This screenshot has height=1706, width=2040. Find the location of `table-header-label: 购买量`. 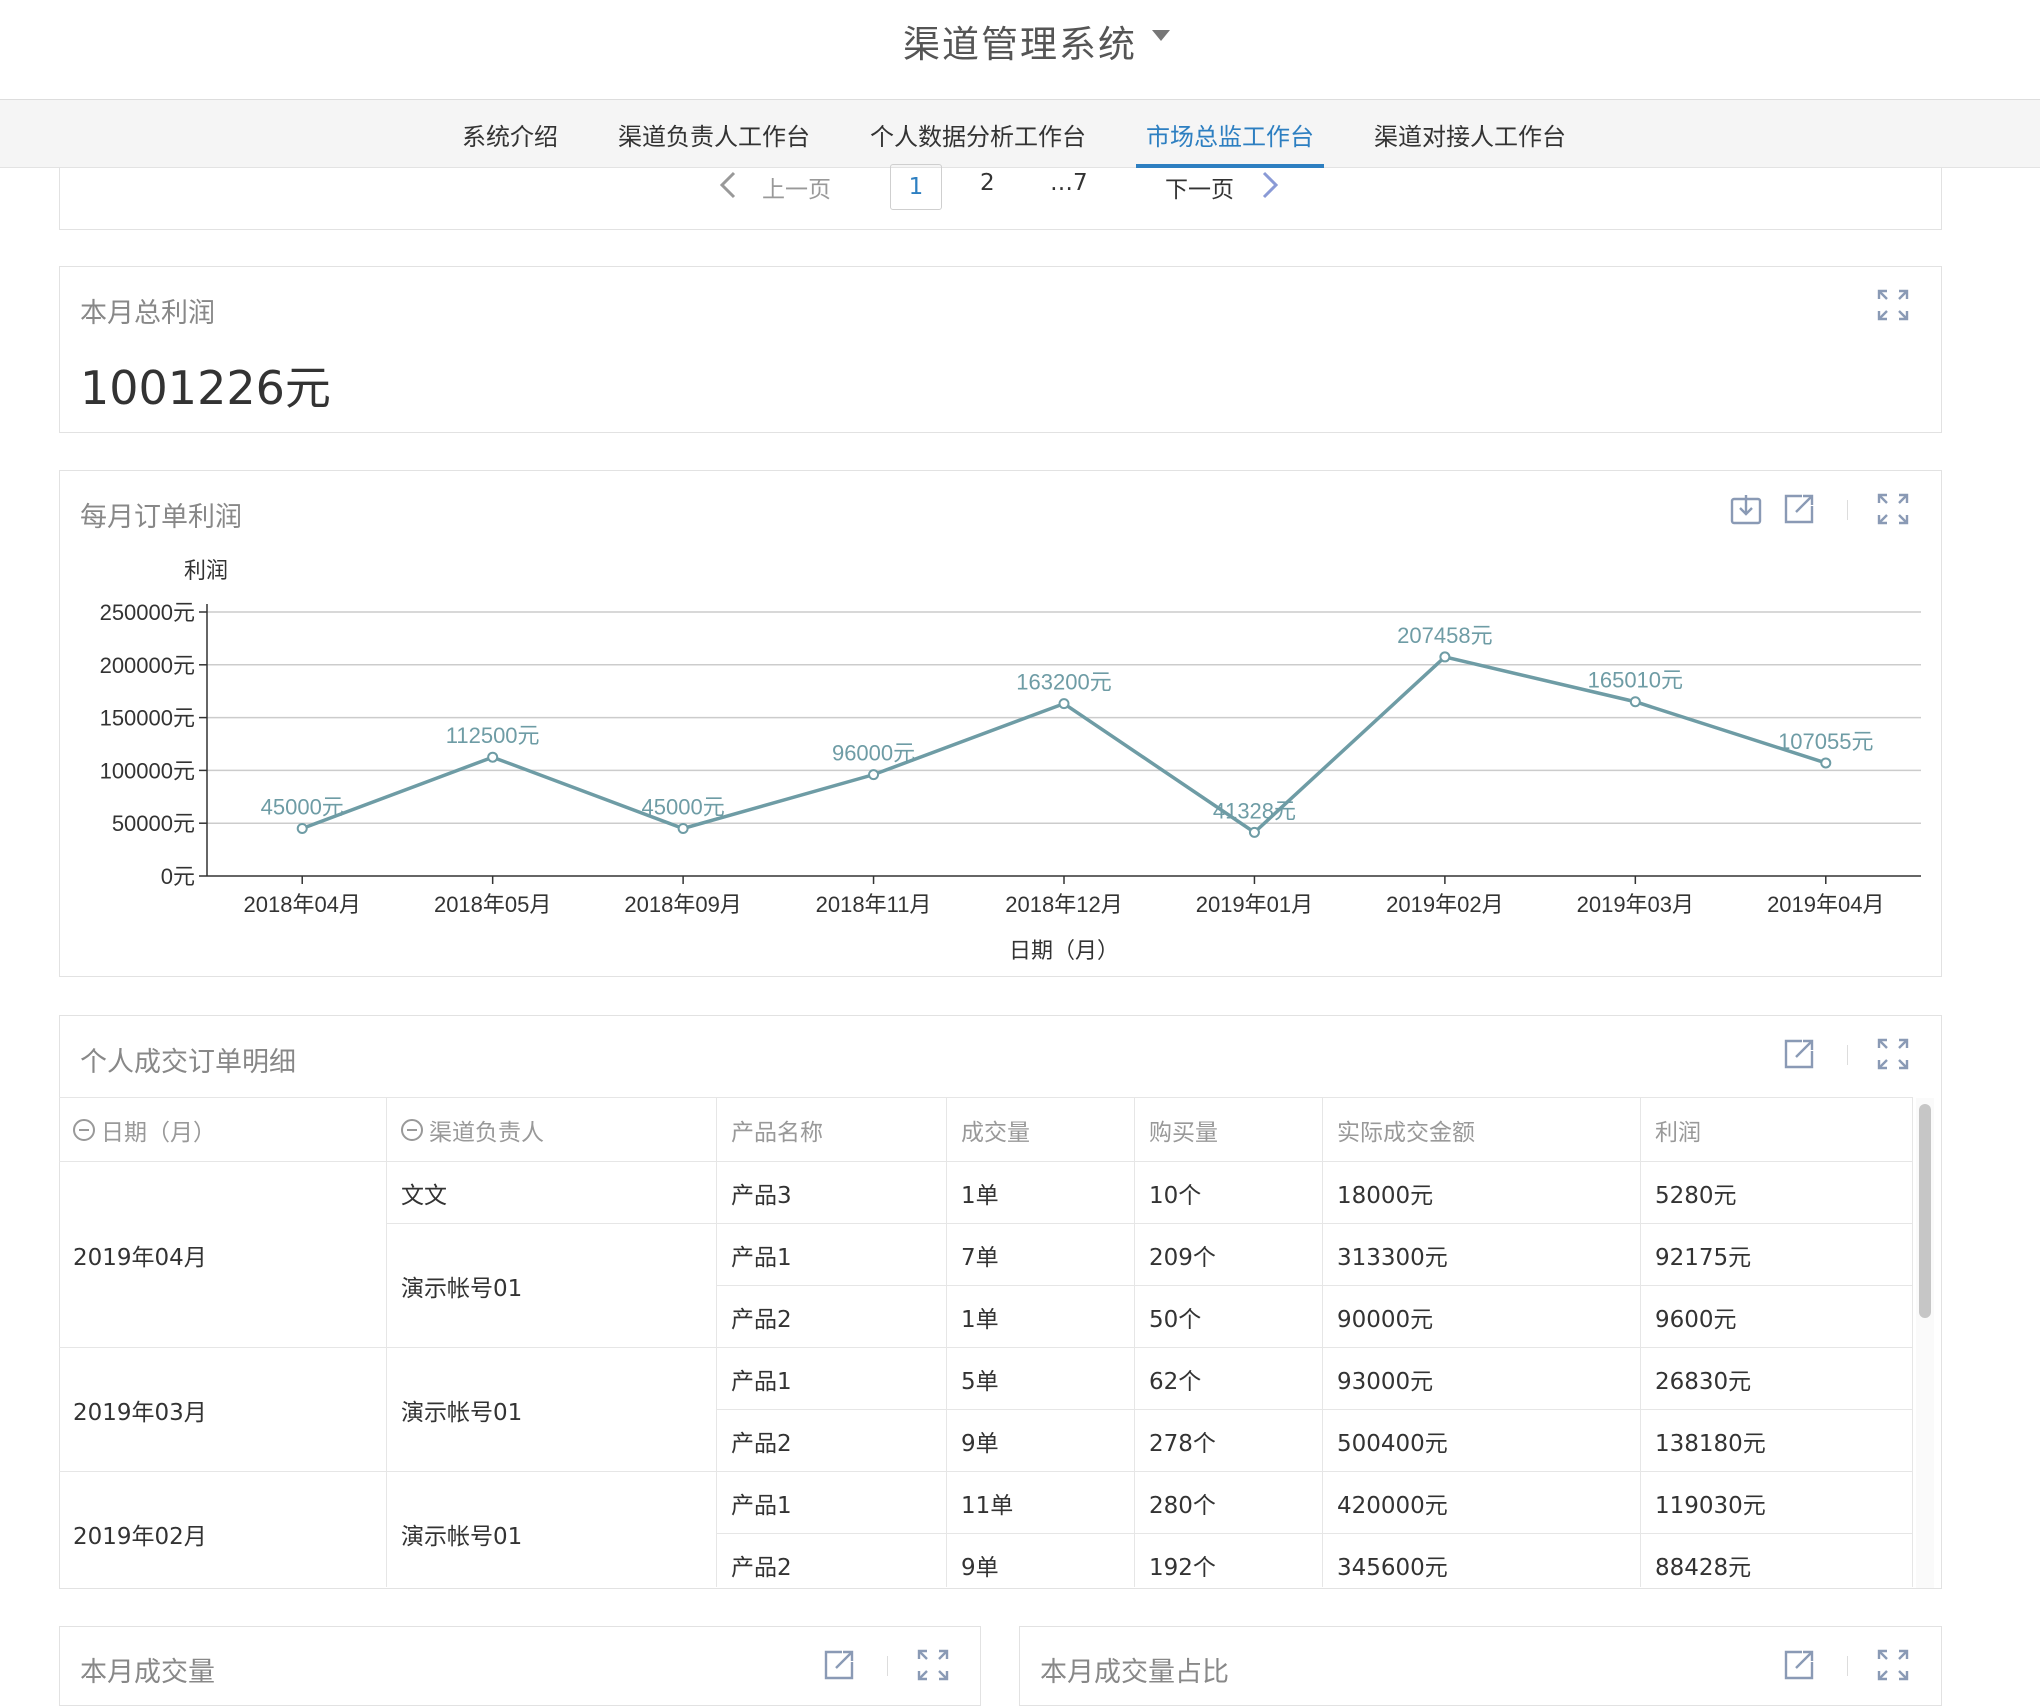

table-header-label: 购买量 is located at coordinates (1183, 1132).